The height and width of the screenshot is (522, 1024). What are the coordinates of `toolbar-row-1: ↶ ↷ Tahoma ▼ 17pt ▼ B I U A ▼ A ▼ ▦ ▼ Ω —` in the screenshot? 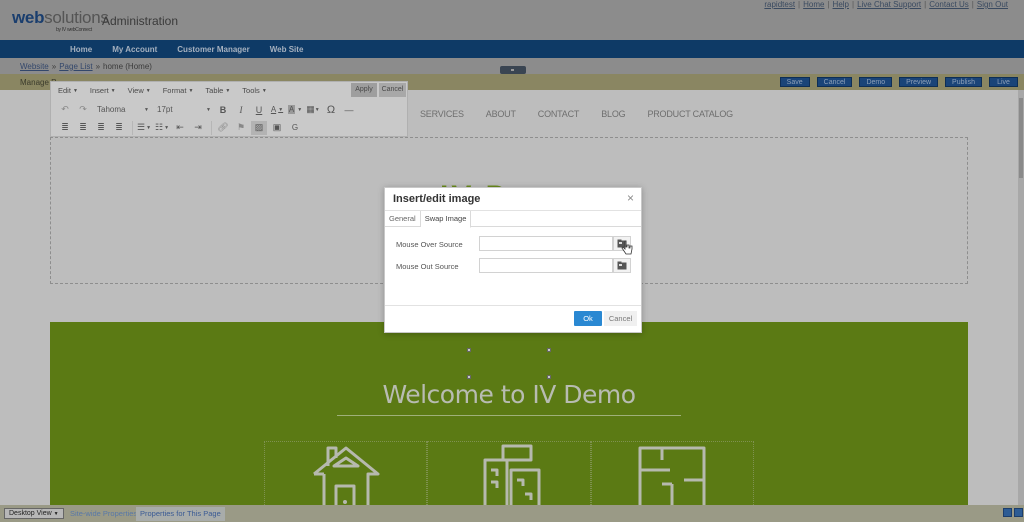 It's located at (229, 109).